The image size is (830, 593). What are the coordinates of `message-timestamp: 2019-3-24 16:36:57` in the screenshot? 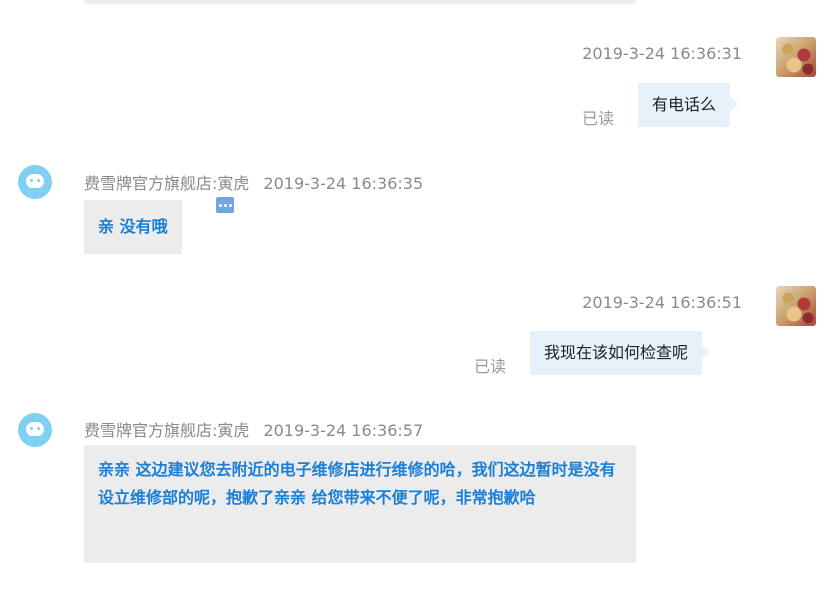 It's located at (343, 430).